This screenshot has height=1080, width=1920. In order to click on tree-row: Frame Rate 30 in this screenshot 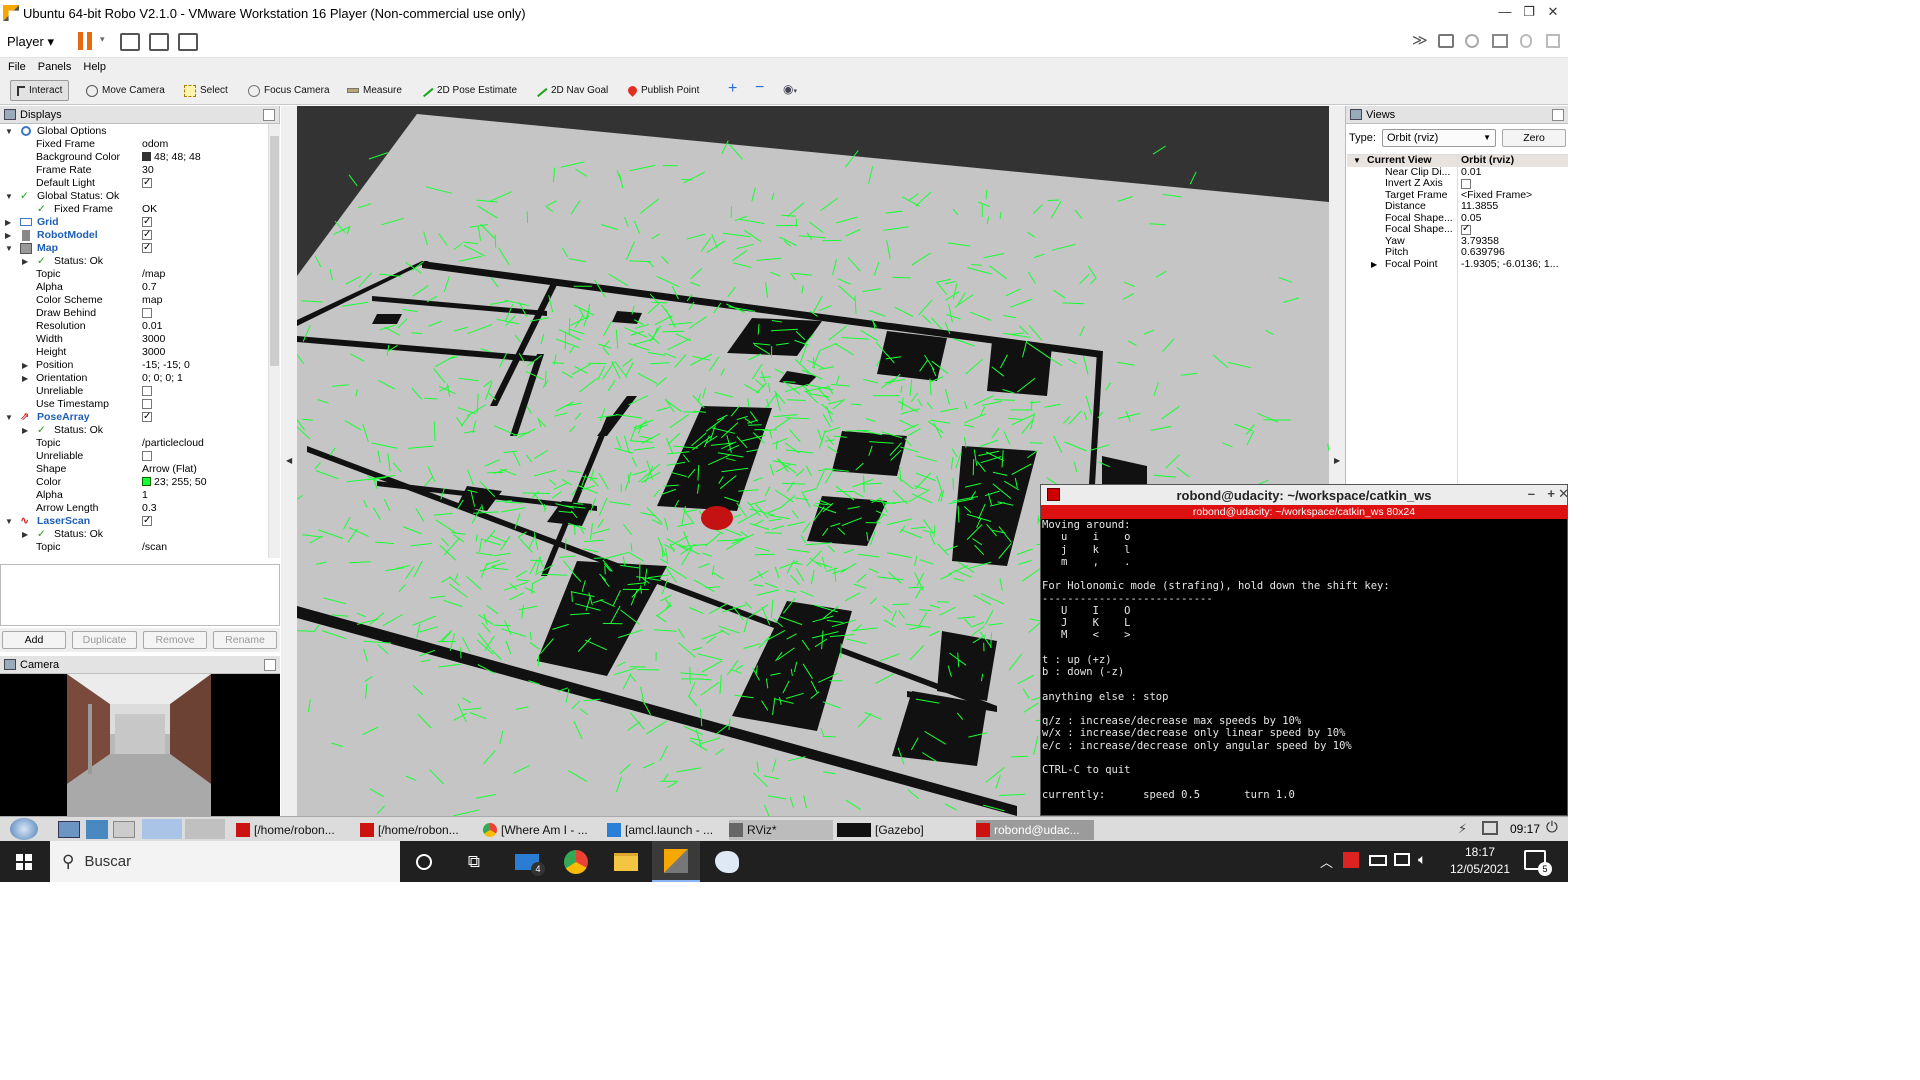, I will do `click(134, 170)`.